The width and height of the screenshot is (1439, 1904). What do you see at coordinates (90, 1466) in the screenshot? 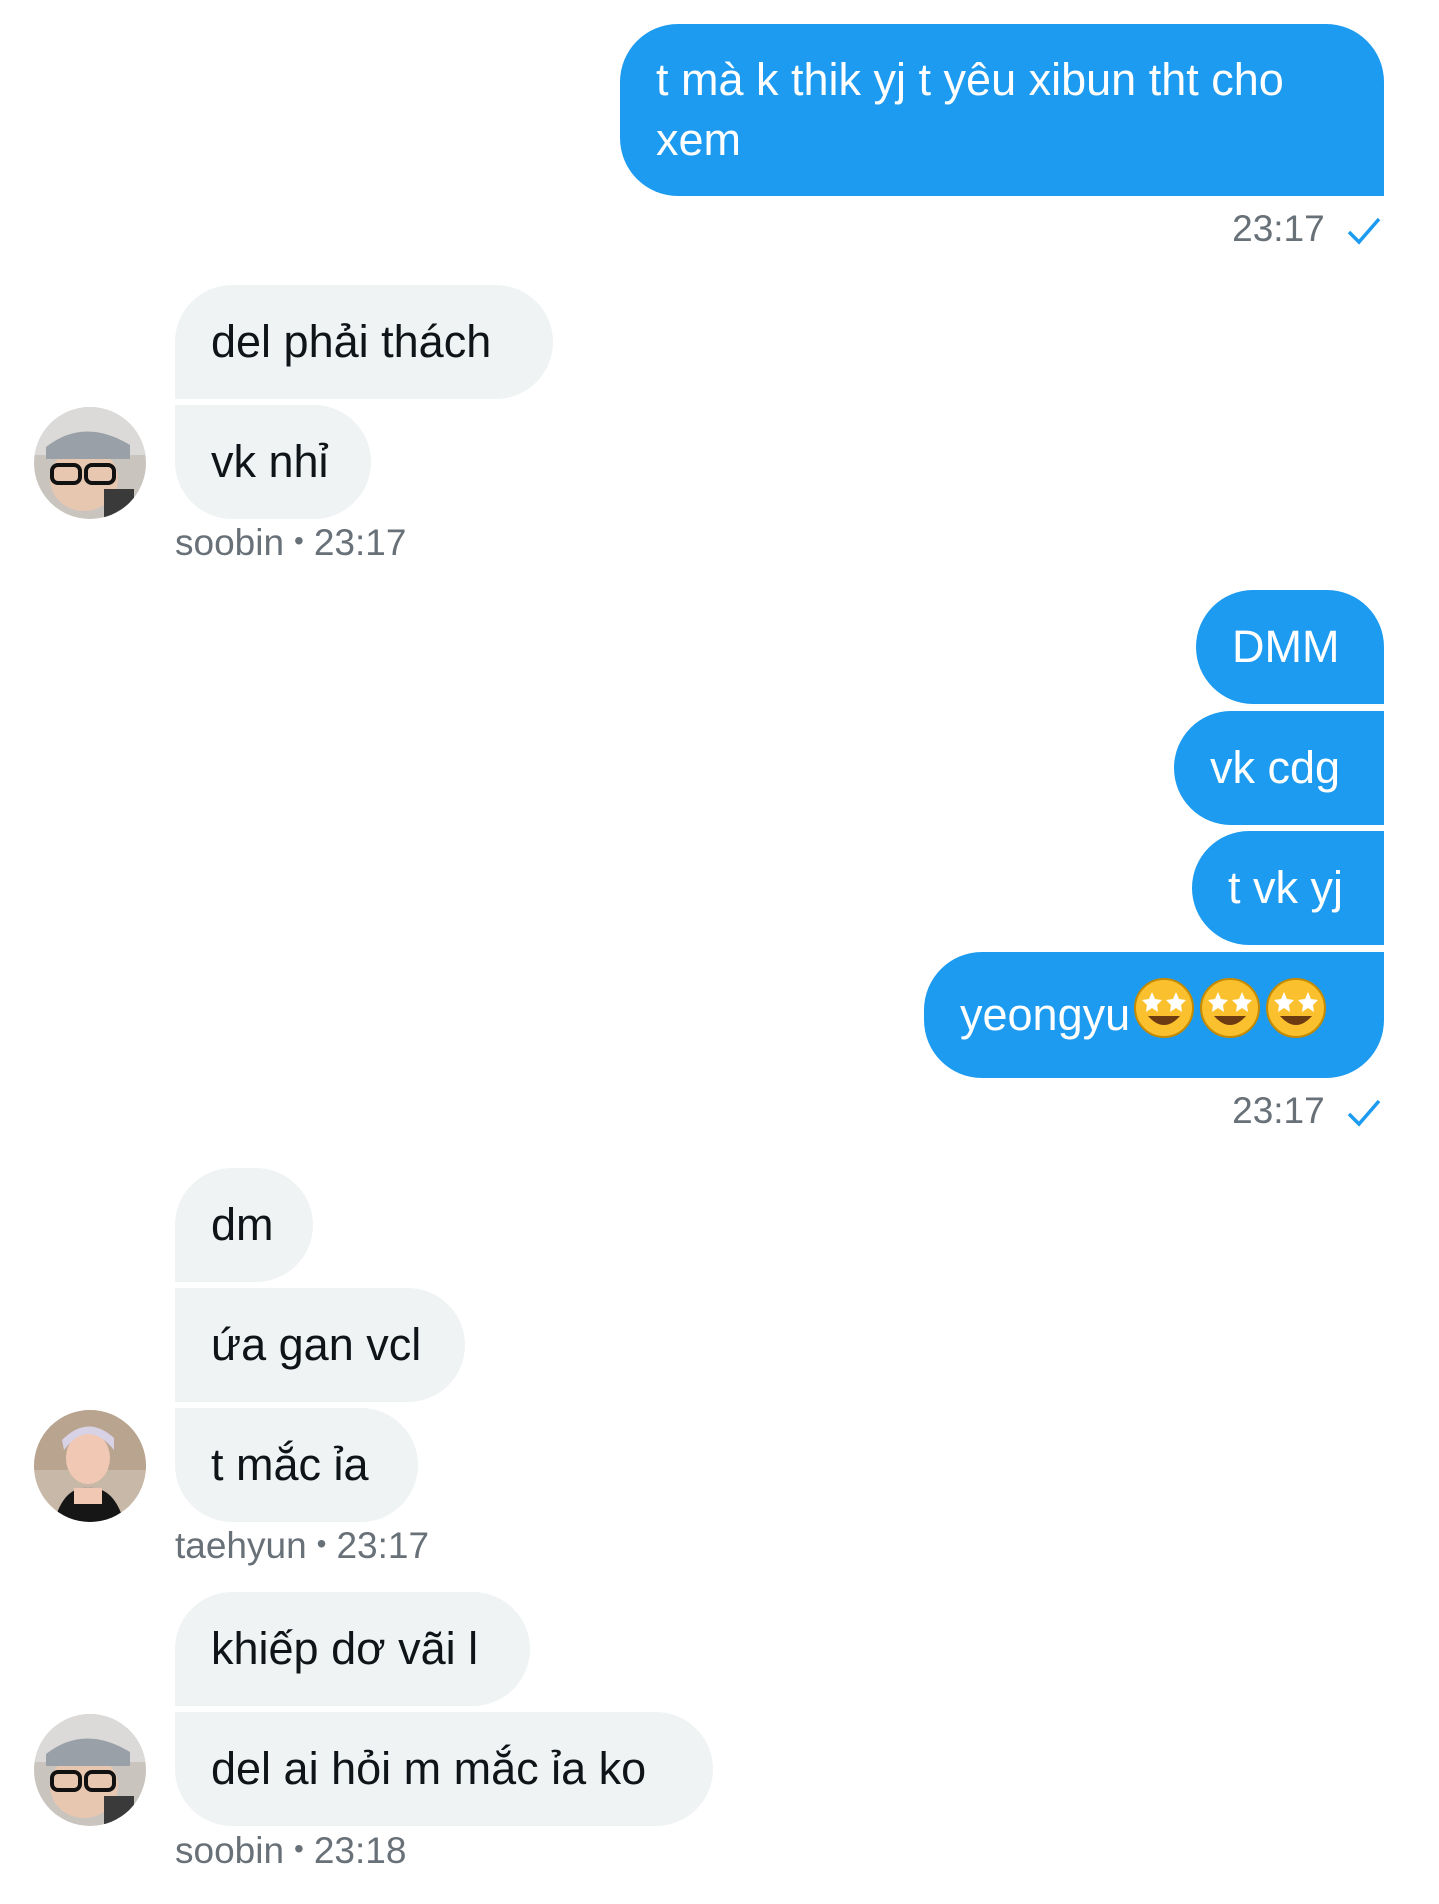
I see `avatar-taehyun` at bounding box center [90, 1466].